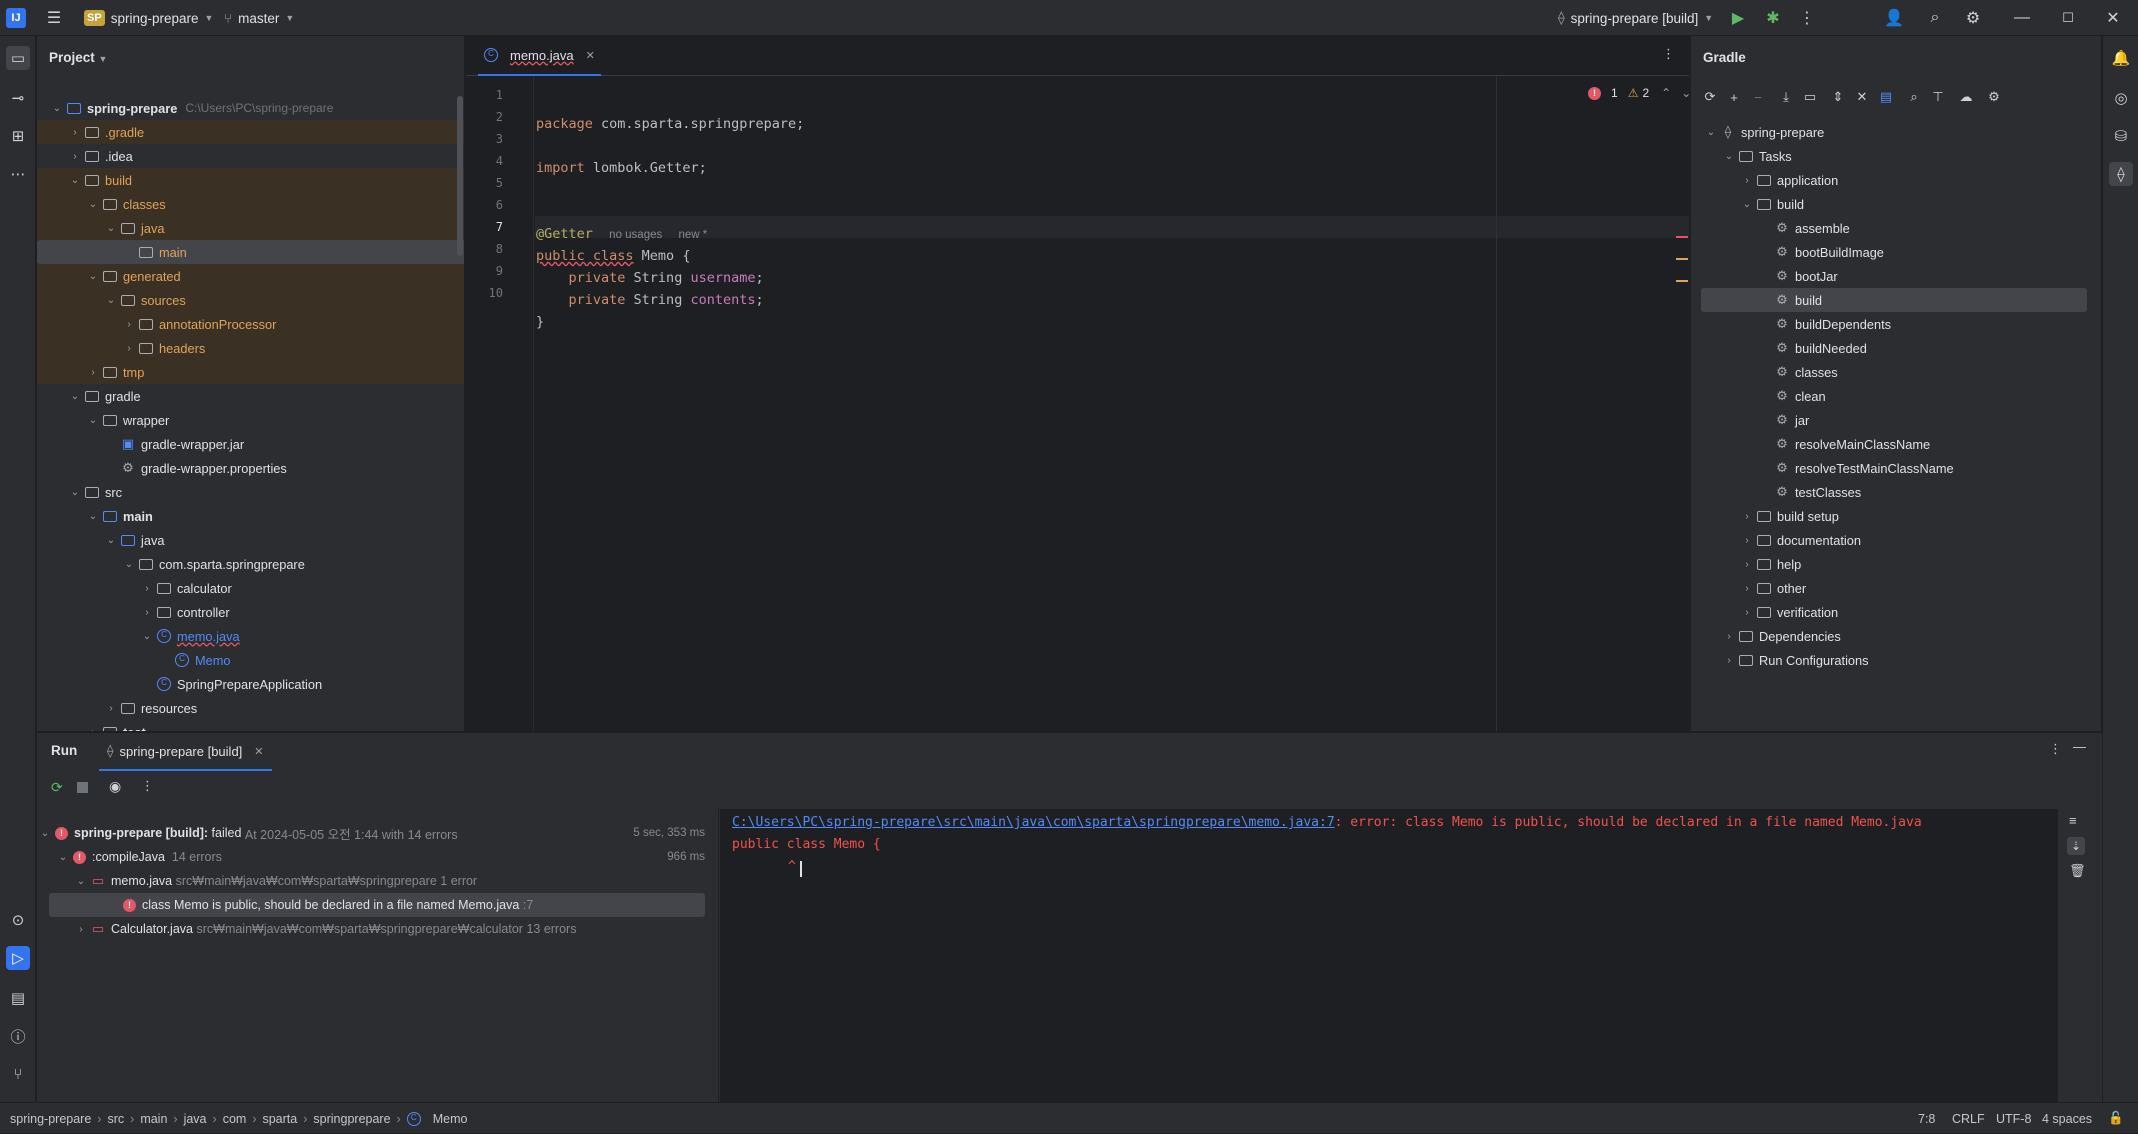 Image resolution: width=2138 pixels, height=1134 pixels. I want to click on hide-panel-icon: —, so click(2079, 746).